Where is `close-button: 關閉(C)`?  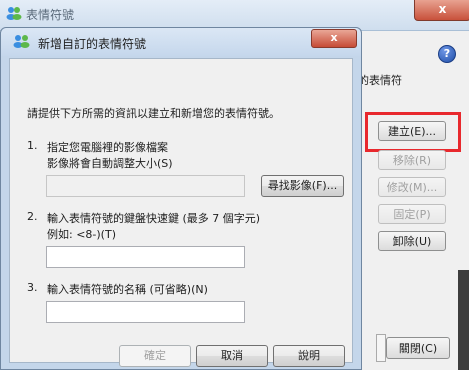
close-button: 關閉(C) is located at coordinates (418, 348).